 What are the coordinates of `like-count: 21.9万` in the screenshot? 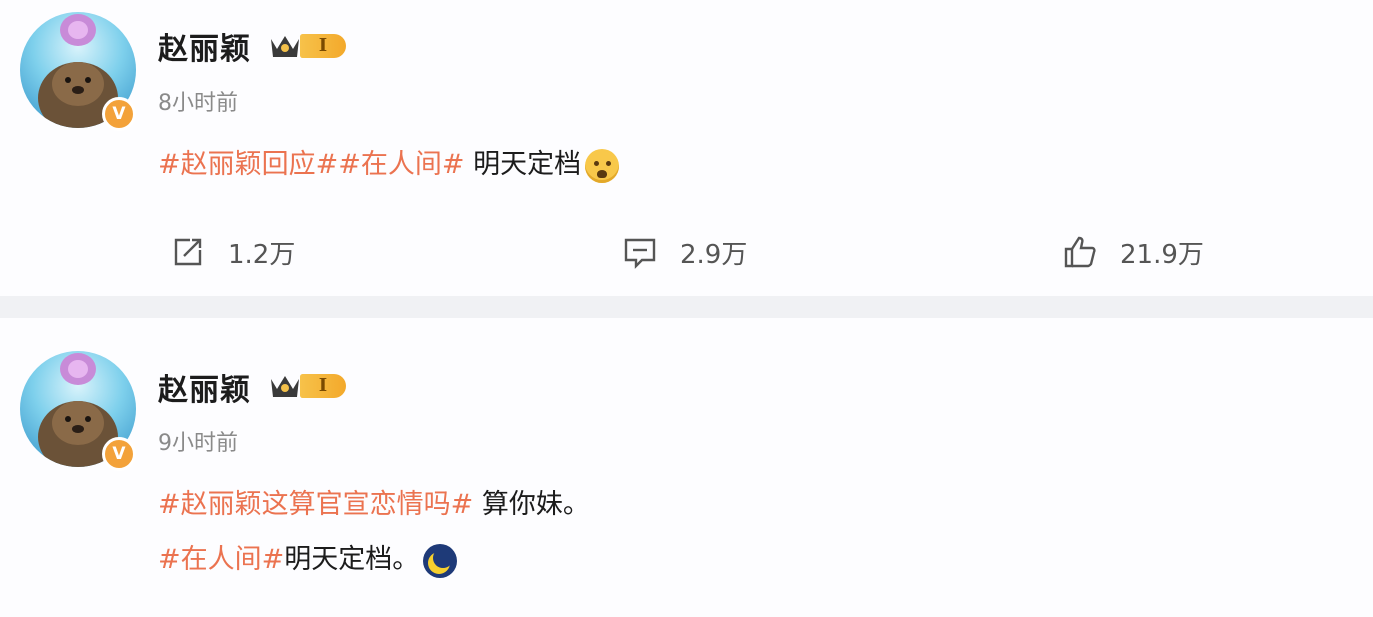 It's located at (1162, 254).